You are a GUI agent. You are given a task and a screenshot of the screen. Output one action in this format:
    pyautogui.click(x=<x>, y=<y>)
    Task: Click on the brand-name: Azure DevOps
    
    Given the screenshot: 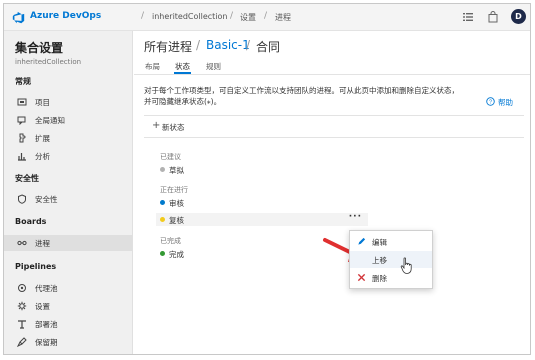 What is the action you would take?
    pyautogui.click(x=65, y=16)
    